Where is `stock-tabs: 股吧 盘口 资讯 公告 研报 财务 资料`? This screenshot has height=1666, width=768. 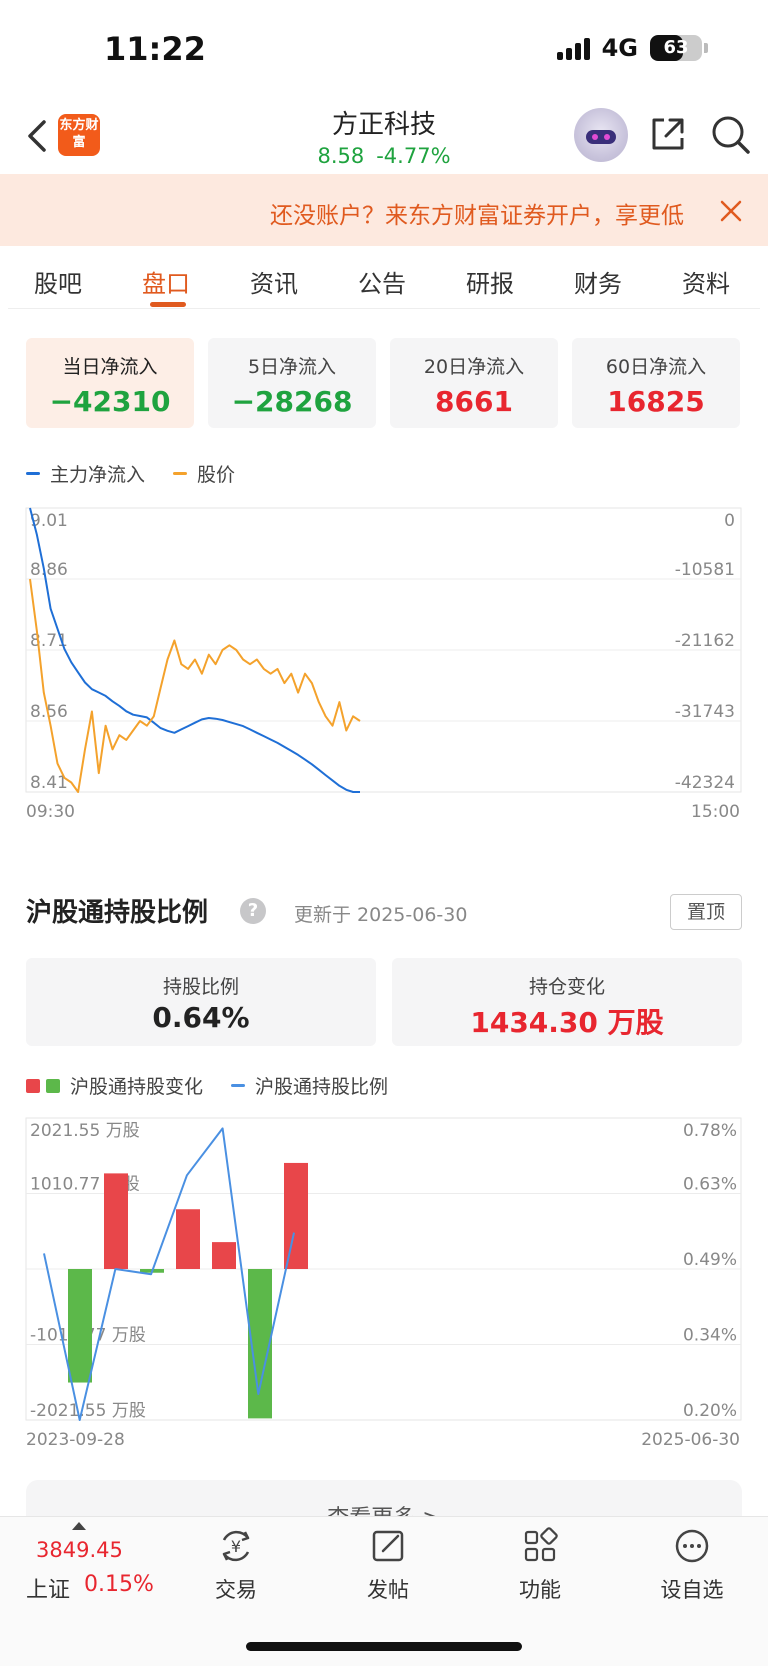 stock-tabs: 股吧 盘口 资讯 公告 研报 财务 资料 is located at coordinates (384, 281).